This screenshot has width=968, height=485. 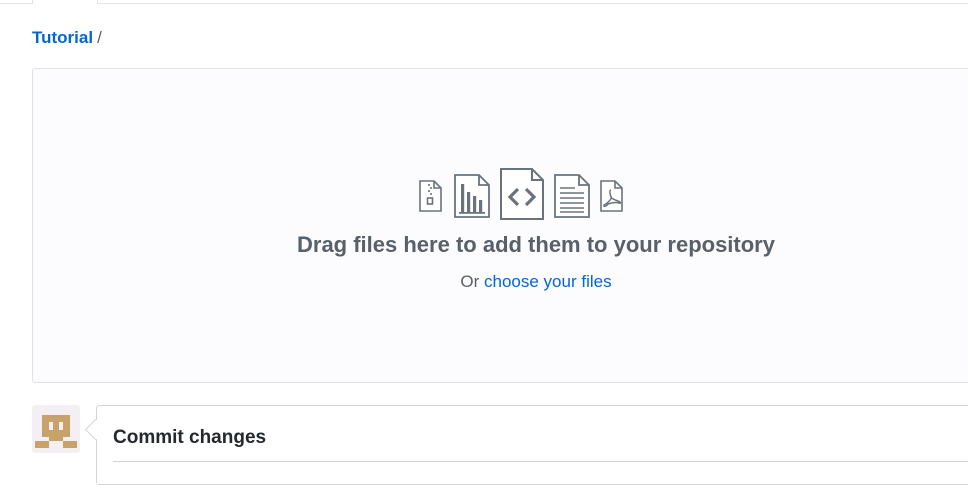 I want to click on dropzone-or-text: Or, so click(x=470, y=281).